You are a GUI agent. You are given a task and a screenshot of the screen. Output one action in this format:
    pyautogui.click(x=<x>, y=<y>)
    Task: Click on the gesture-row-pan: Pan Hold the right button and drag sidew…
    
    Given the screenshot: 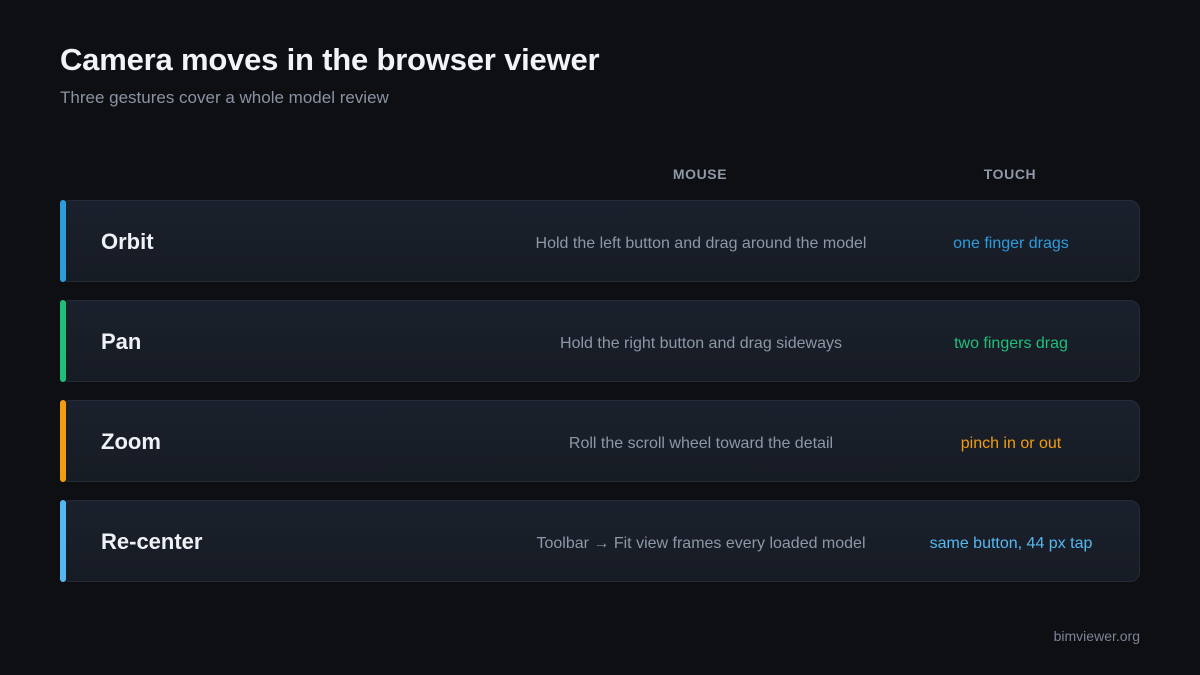 What is the action you would take?
    pyautogui.click(x=600, y=341)
    